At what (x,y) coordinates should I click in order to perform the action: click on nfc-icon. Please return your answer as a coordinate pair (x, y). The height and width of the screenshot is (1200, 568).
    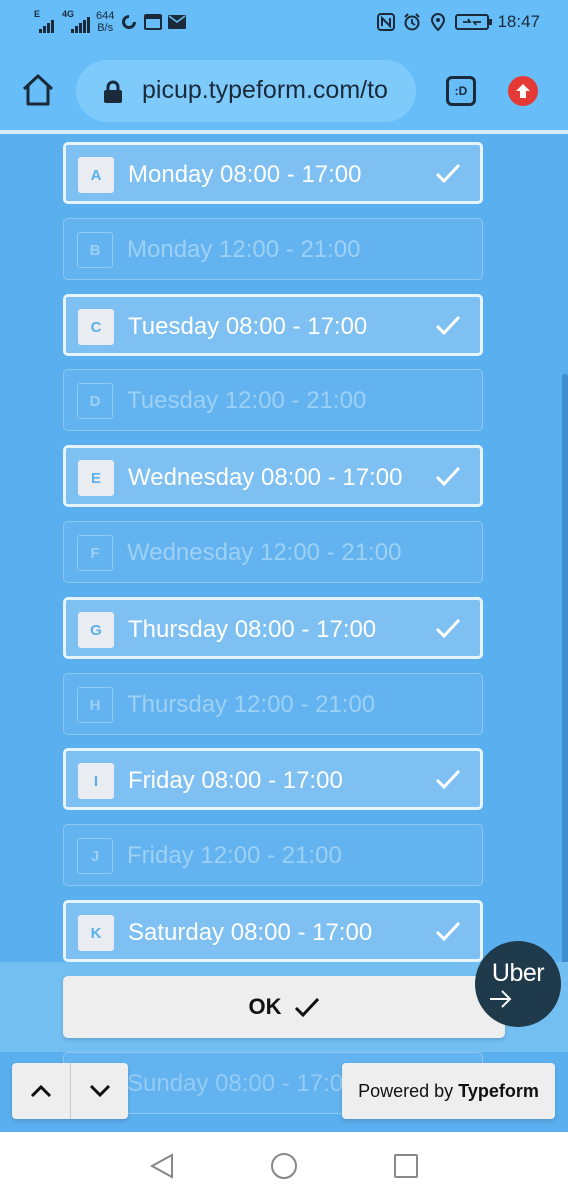
    Looking at the image, I should click on (386, 22).